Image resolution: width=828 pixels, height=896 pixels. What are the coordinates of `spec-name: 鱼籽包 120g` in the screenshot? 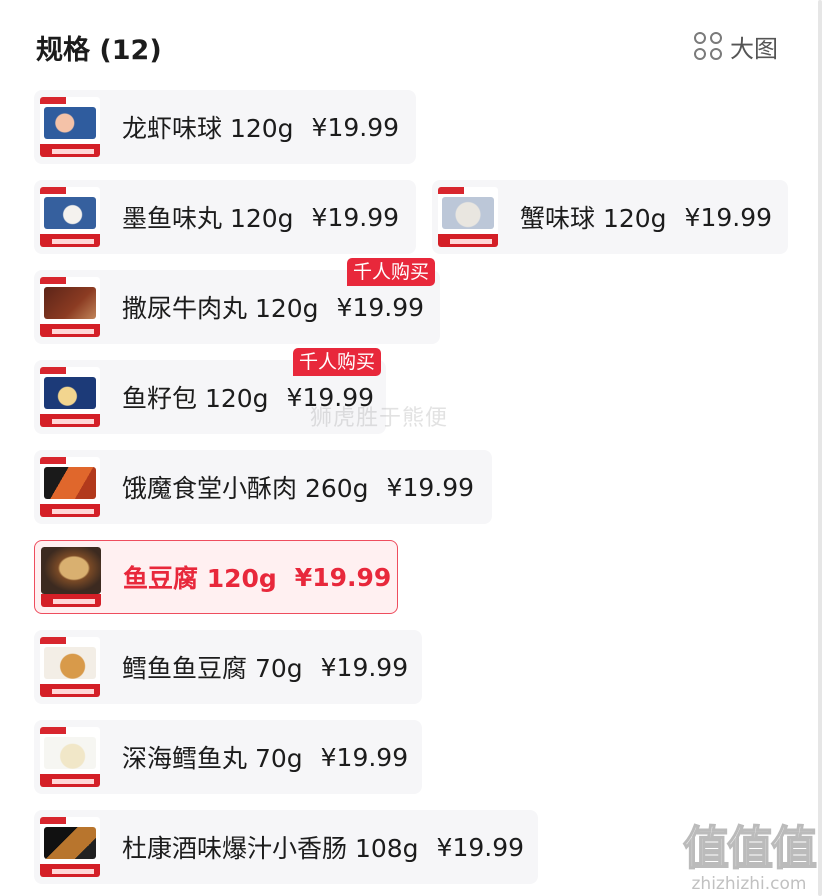 It's located at (195, 398).